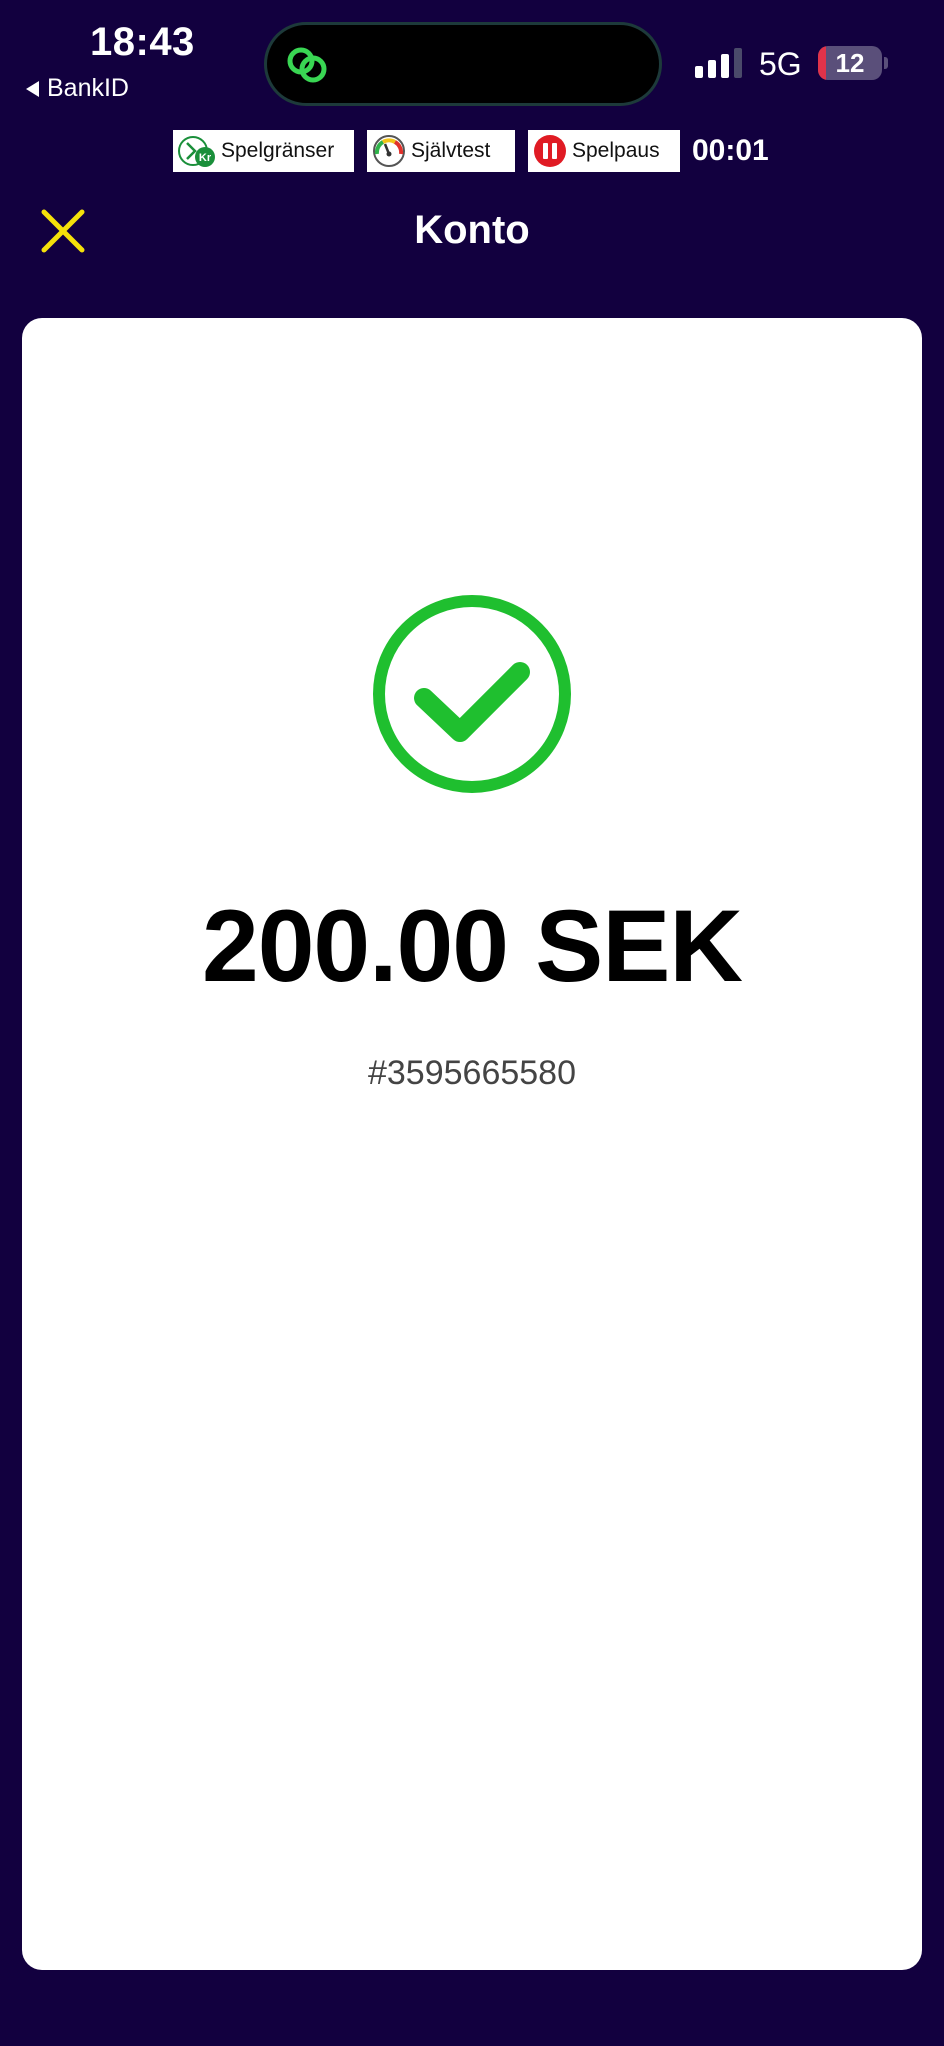  I want to click on session-timer: 00:01, so click(730, 150).